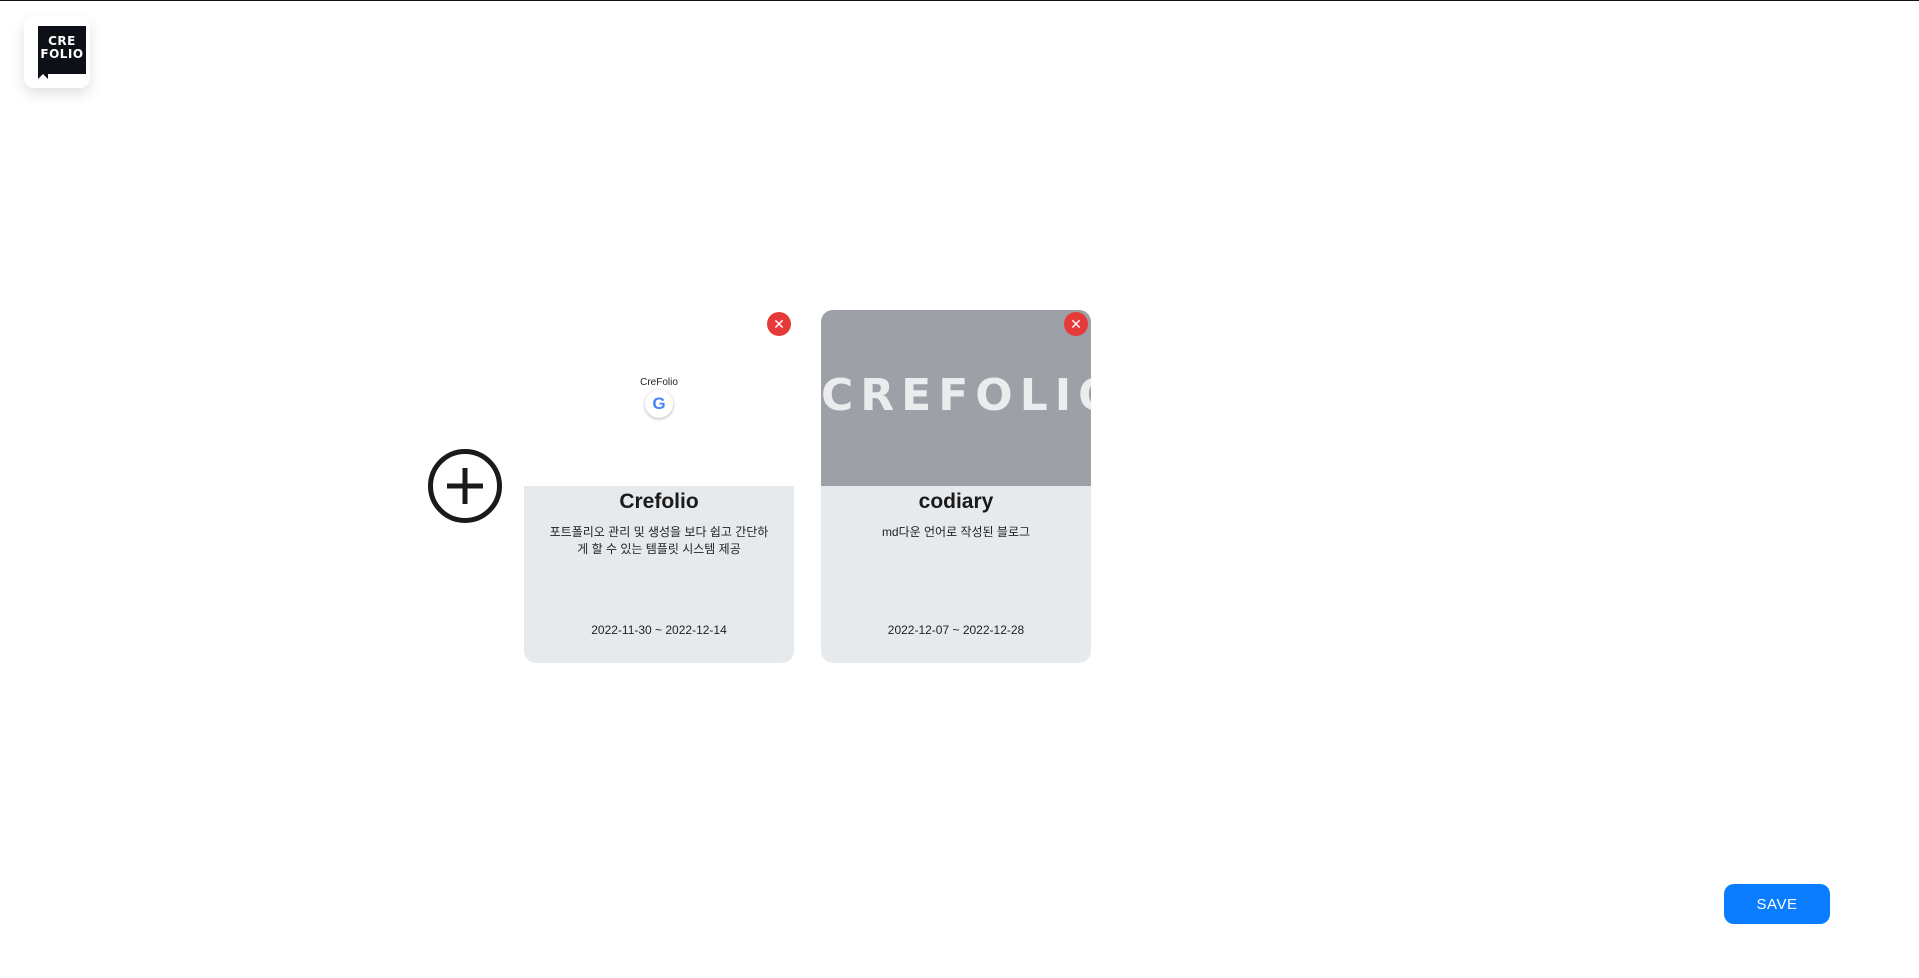 The width and height of the screenshot is (1919, 978). Describe the element at coordinates (956, 630) in the screenshot. I see `project-dates: 2022-12-07 ~ 2022-12-28` at that location.